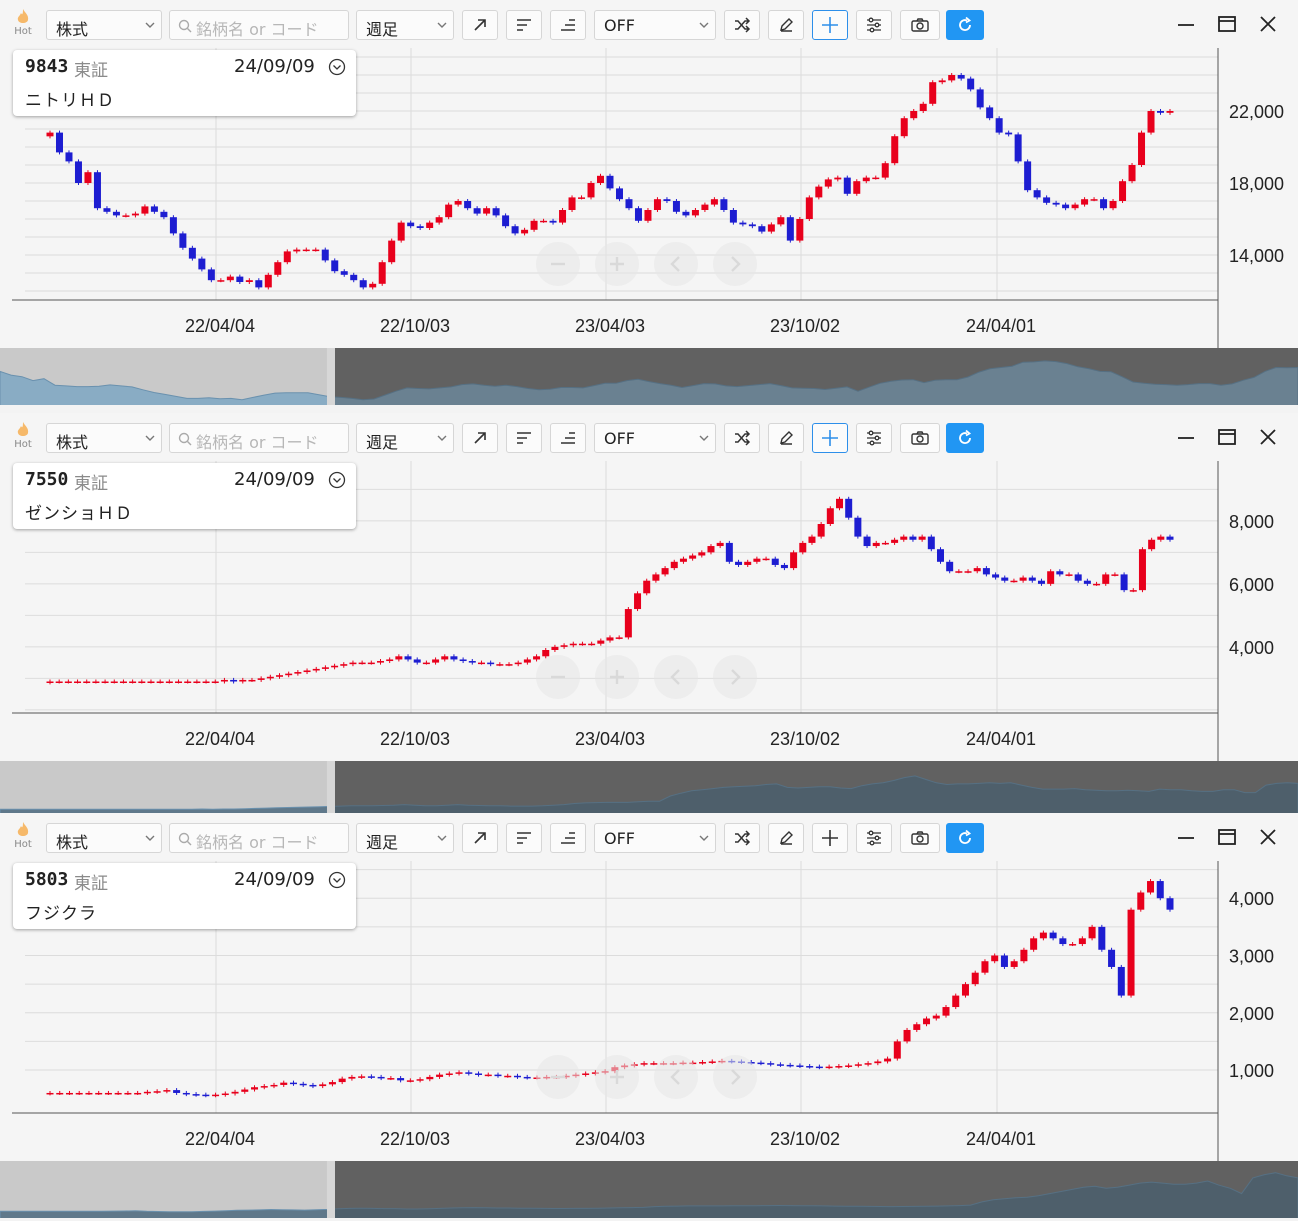 This screenshot has width=1298, height=1221. I want to click on align-left-icon, so click(524, 25).